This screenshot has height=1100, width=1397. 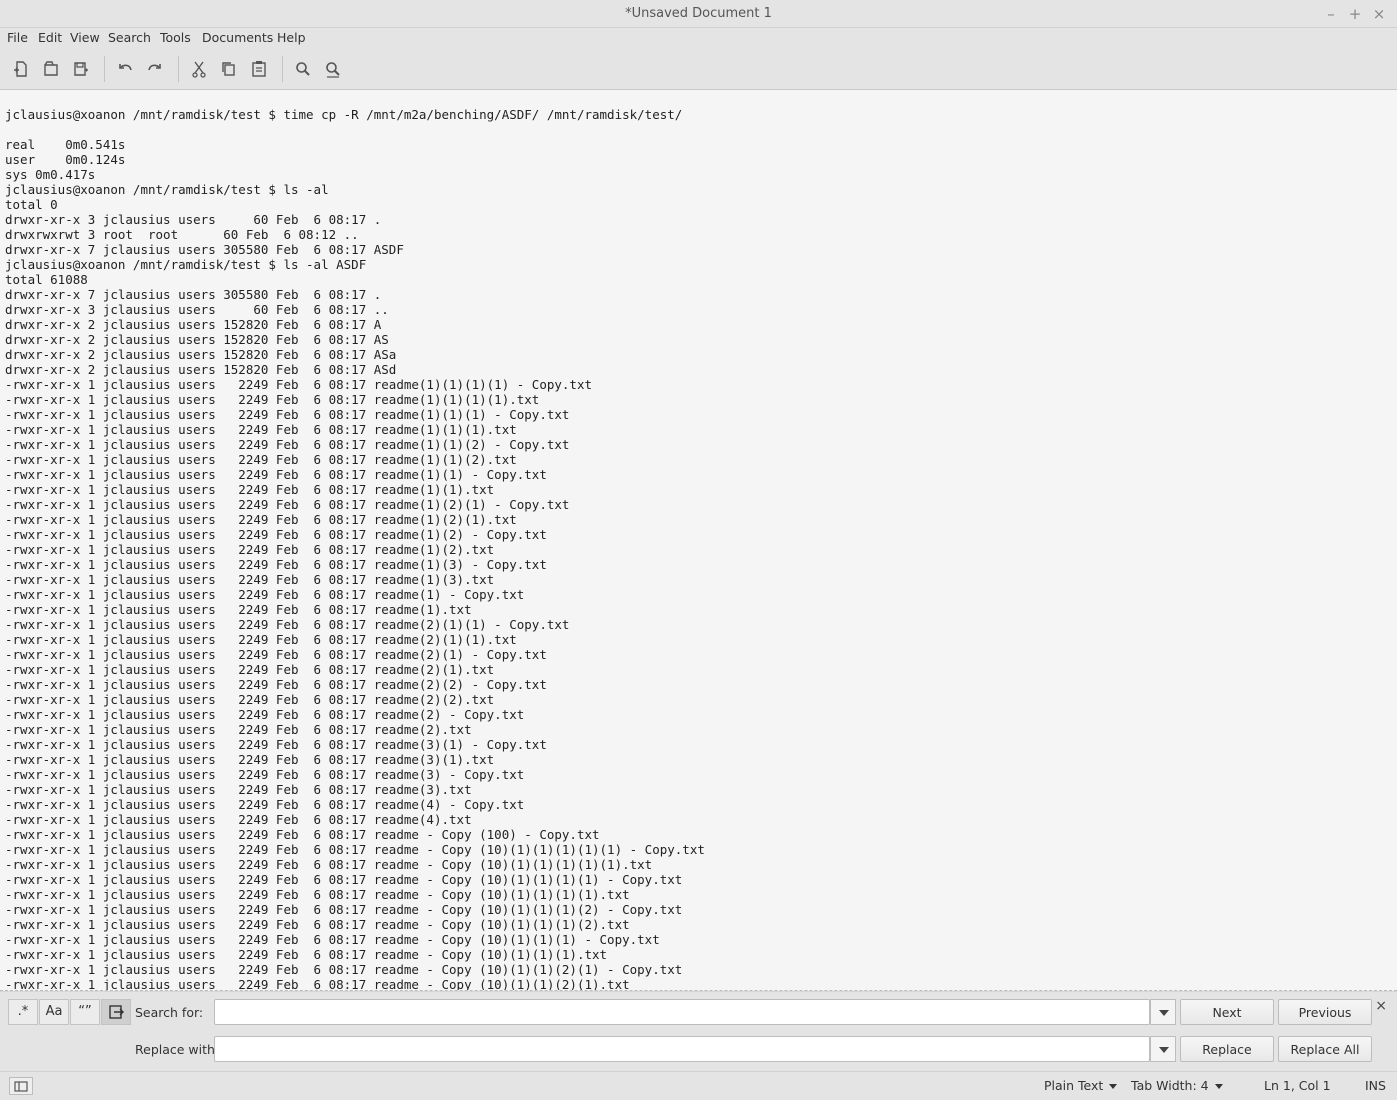 What do you see at coordinates (355, 234) in the screenshot?
I see `editor-line: drwxrwxrwt 3 root root 60 Feb 6 08:12 ..` at bounding box center [355, 234].